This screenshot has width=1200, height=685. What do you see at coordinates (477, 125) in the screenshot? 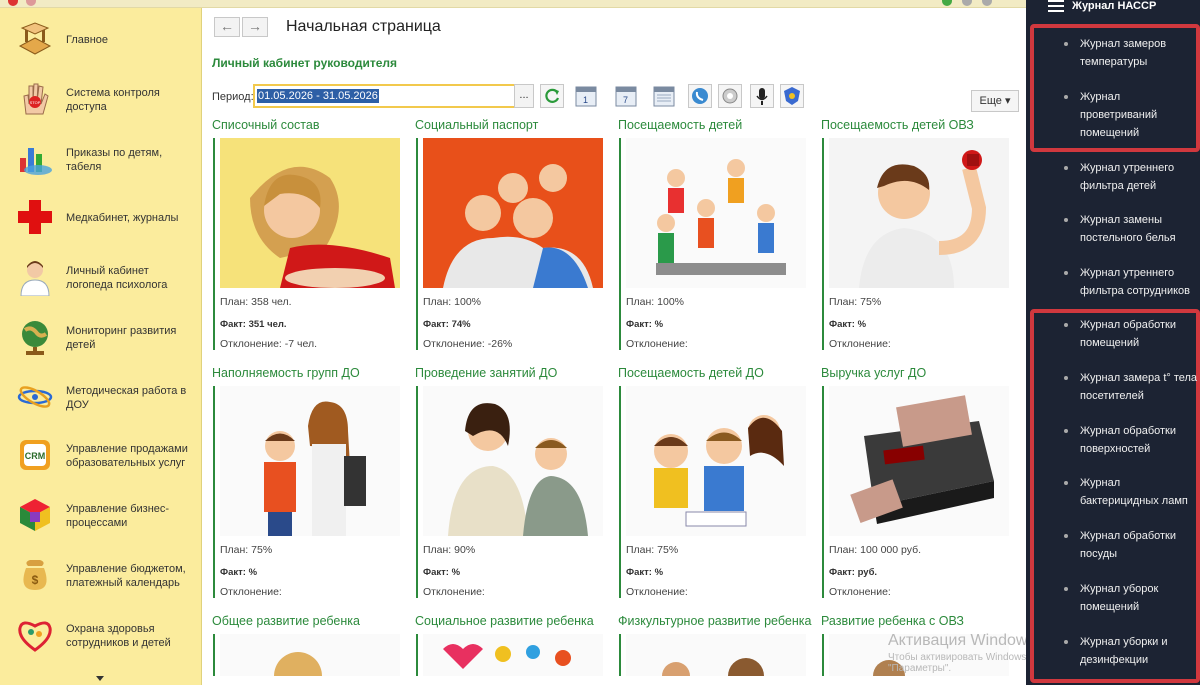
I see `card-title: Социальный паспорт` at bounding box center [477, 125].